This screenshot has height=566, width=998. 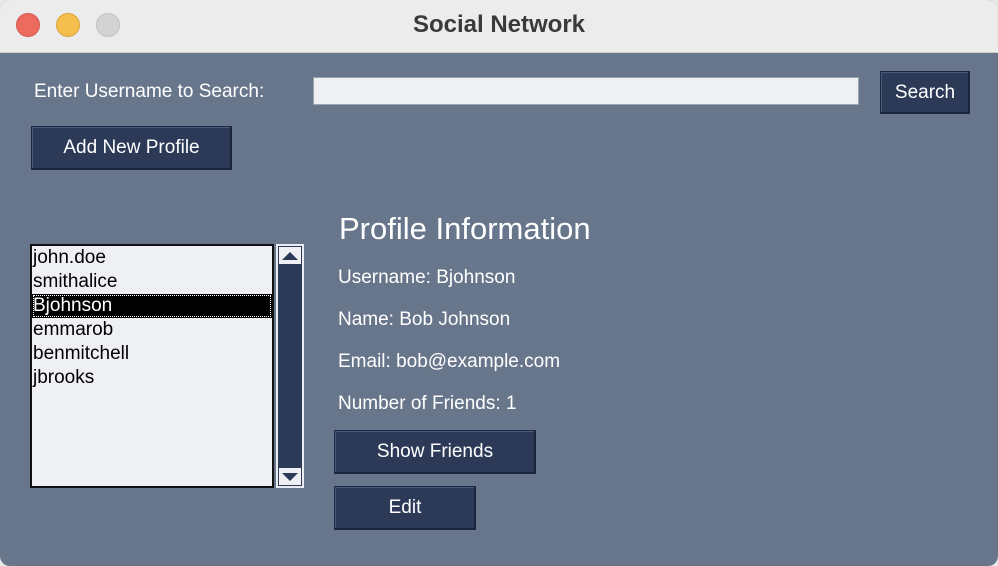 What do you see at coordinates (405, 508) in the screenshot?
I see `edit-button: Edit` at bounding box center [405, 508].